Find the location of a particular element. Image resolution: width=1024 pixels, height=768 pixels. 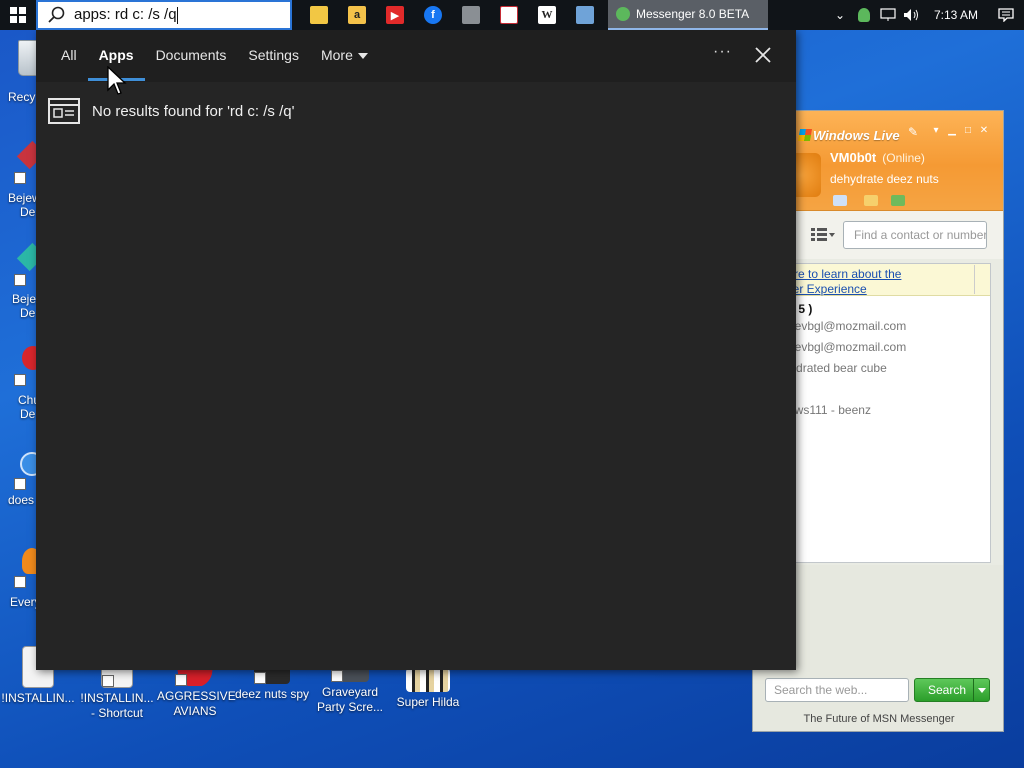

wikipedia-icon: W is located at coordinates (547, 15).